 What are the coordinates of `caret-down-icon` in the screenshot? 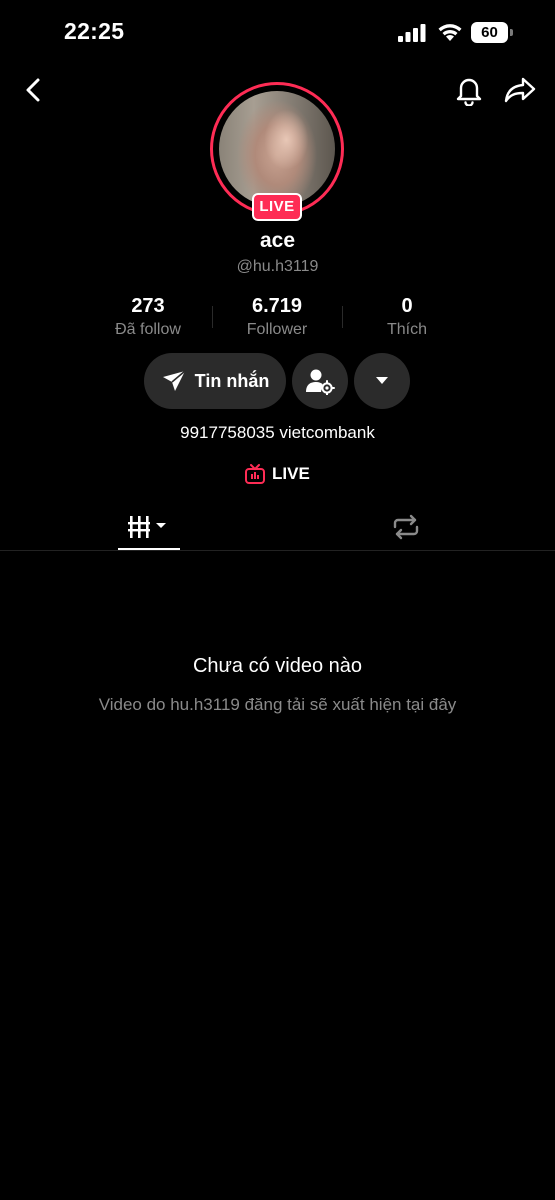 It's located at (382, 380).